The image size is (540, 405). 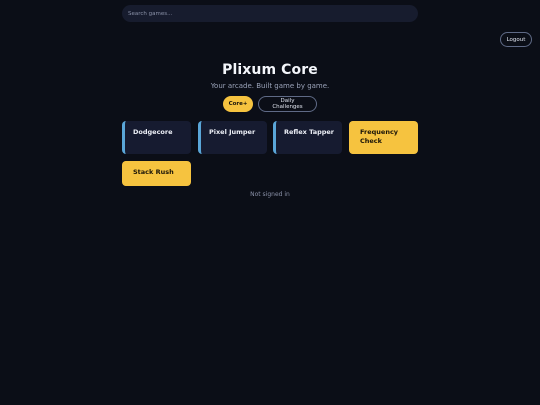 I want to click on game-card-title: Pixel Jumper, so click(x=232, y=132).